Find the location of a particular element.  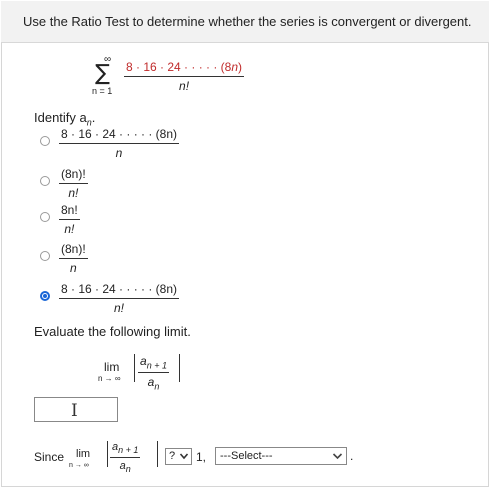

conclusion-abs-left is located at coordinates (107, 454).